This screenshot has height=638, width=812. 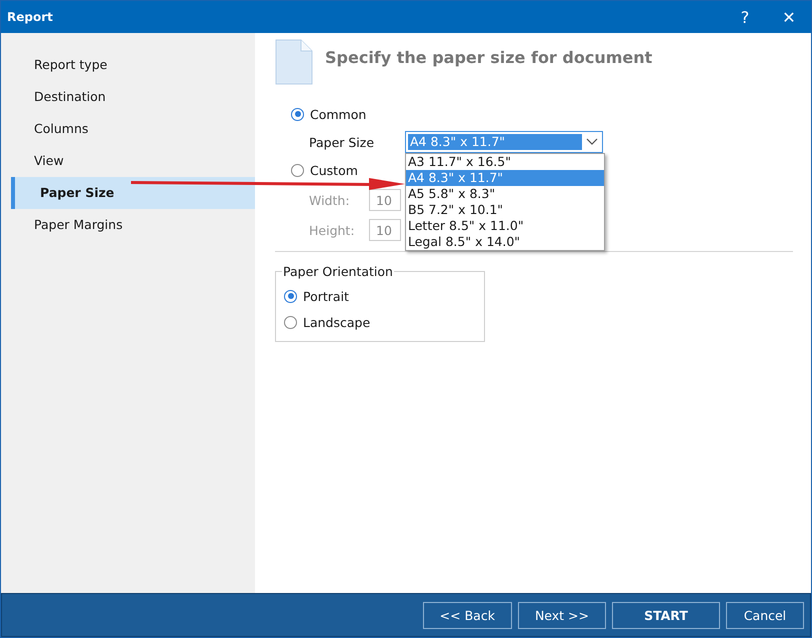 I want to click on close-button: ✕, so click(x=789, y=17).